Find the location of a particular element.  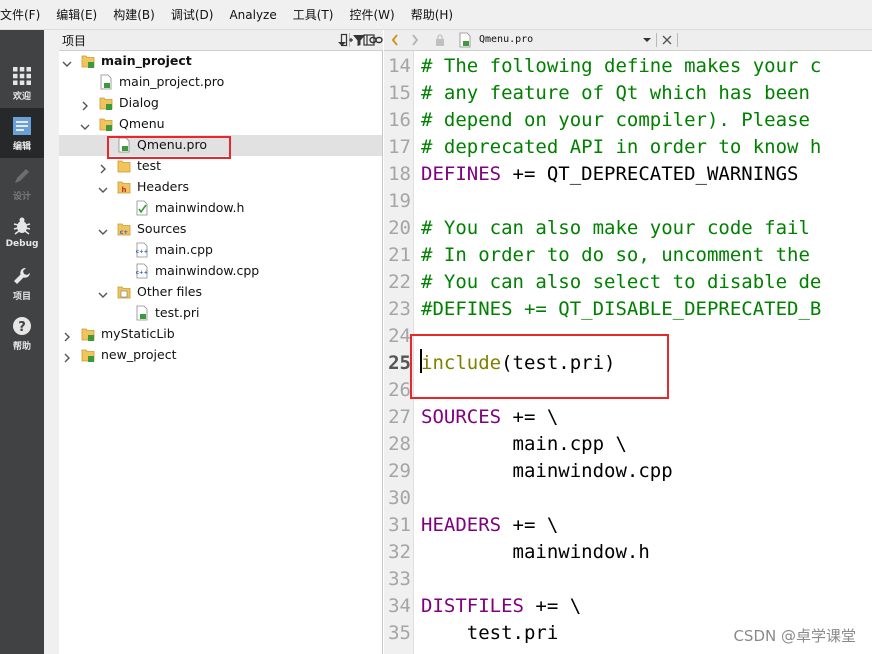

tree-item-label: Sources is located at coordinates (162, 228).